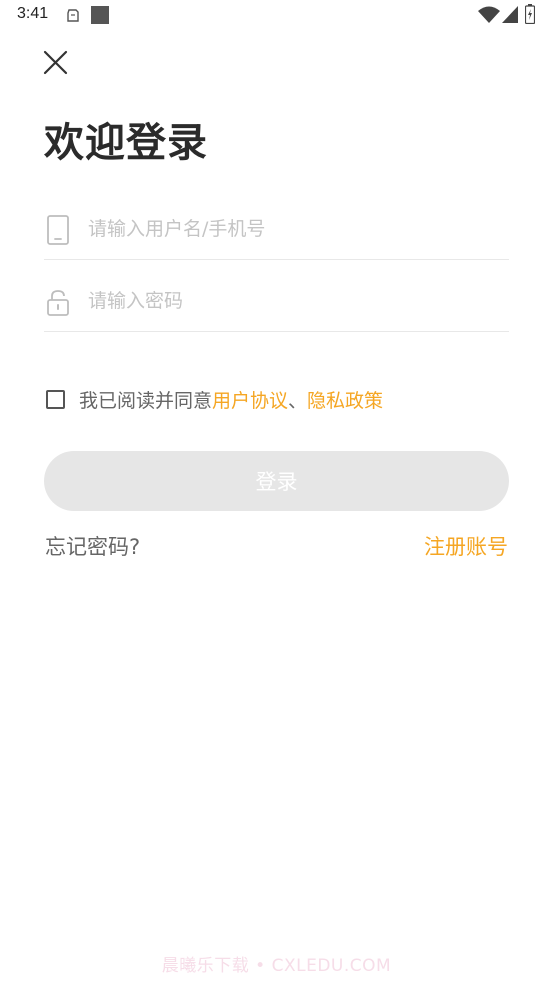 The width and height of the screenshot is (553, 984). Describe the element at coordinates (146, 400) in the screenshot. I see `agreement-prefix: 我已阅读并同意` at that location.